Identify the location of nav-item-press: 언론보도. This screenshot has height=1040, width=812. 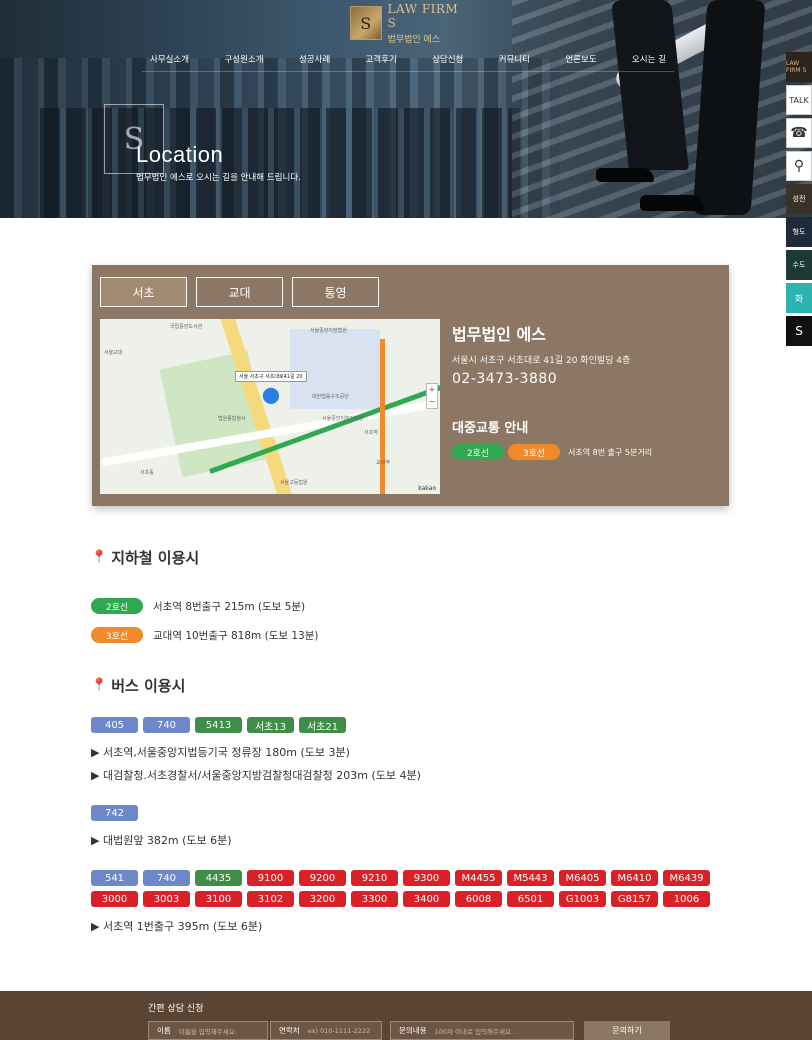
(580, 59).